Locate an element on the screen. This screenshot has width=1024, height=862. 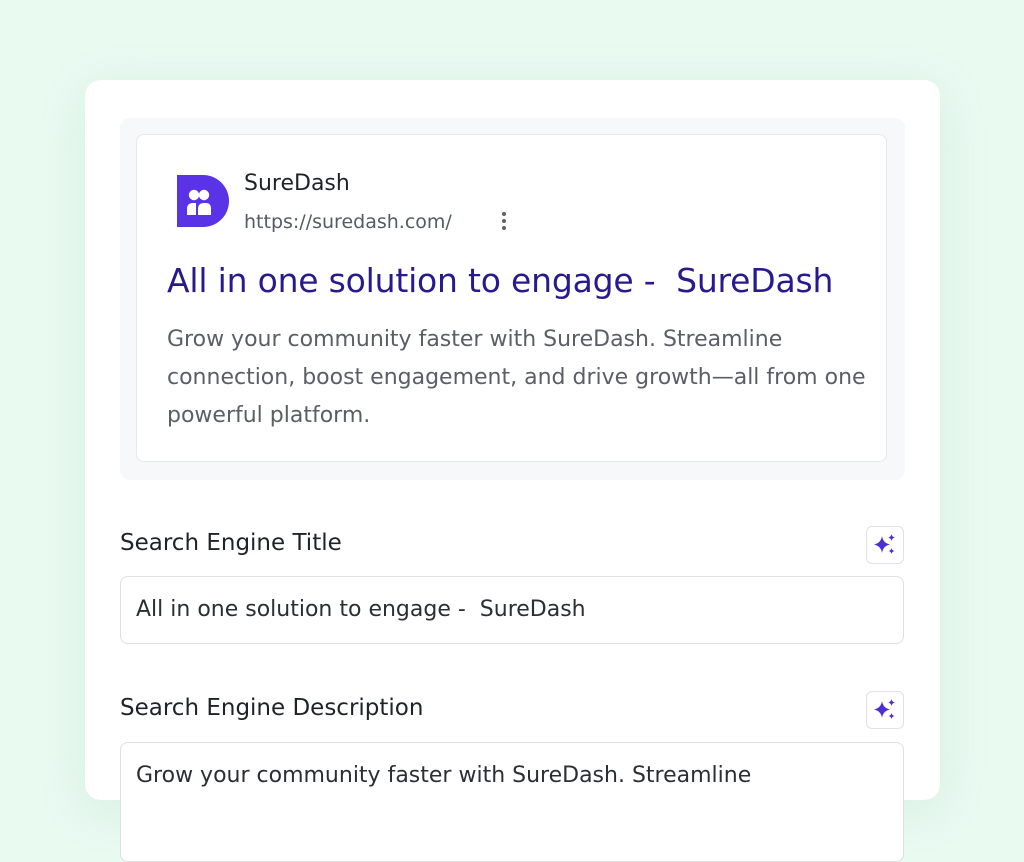
ai-generate-description-button is located at coordinates (885, 710).